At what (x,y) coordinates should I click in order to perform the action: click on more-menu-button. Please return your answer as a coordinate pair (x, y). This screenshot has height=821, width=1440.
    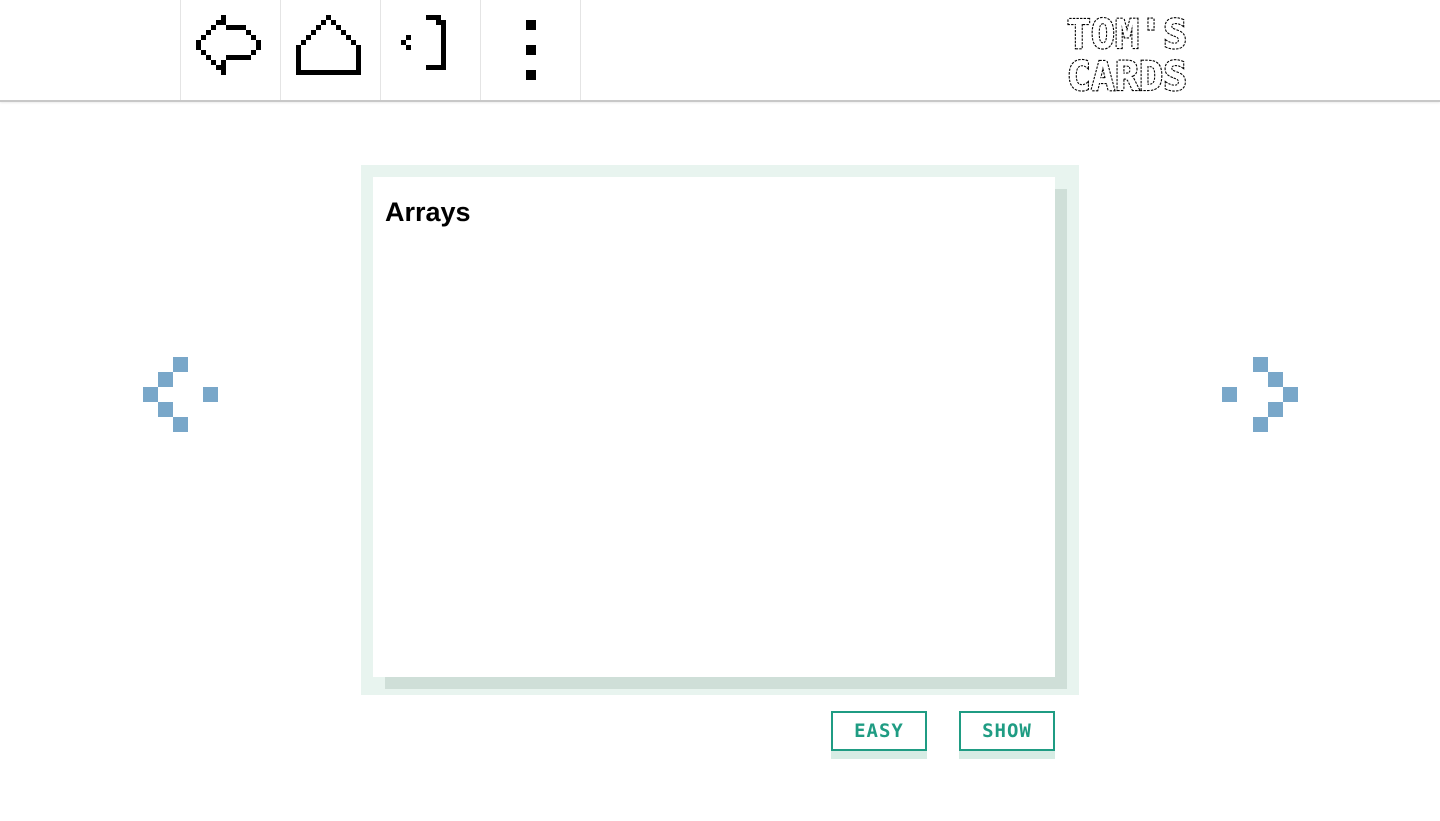
    Looking at the image, I should click on (530, 50).